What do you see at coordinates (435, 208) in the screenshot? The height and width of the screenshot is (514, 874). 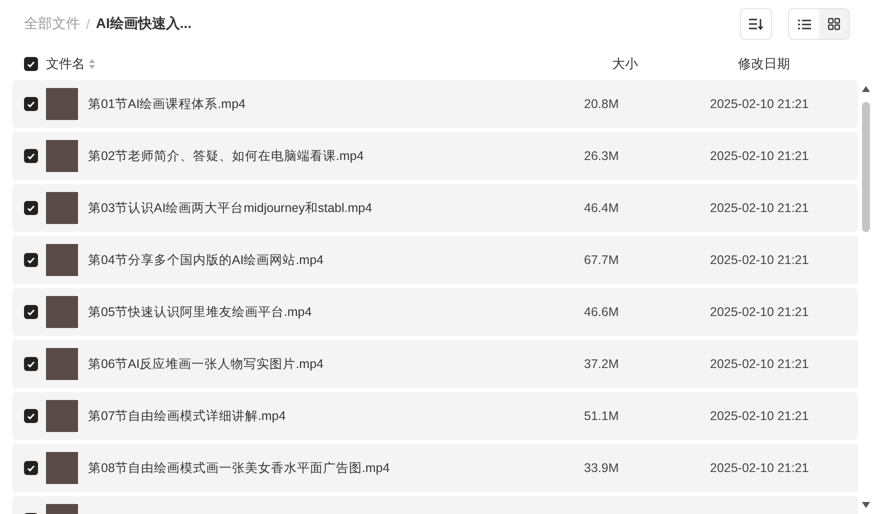 I see `file-row: 第03节认识AI绘画两大平台midjourney和stabl.mp4 46.4M 2025-02-10 21:21` at bounding box center [435, 208].